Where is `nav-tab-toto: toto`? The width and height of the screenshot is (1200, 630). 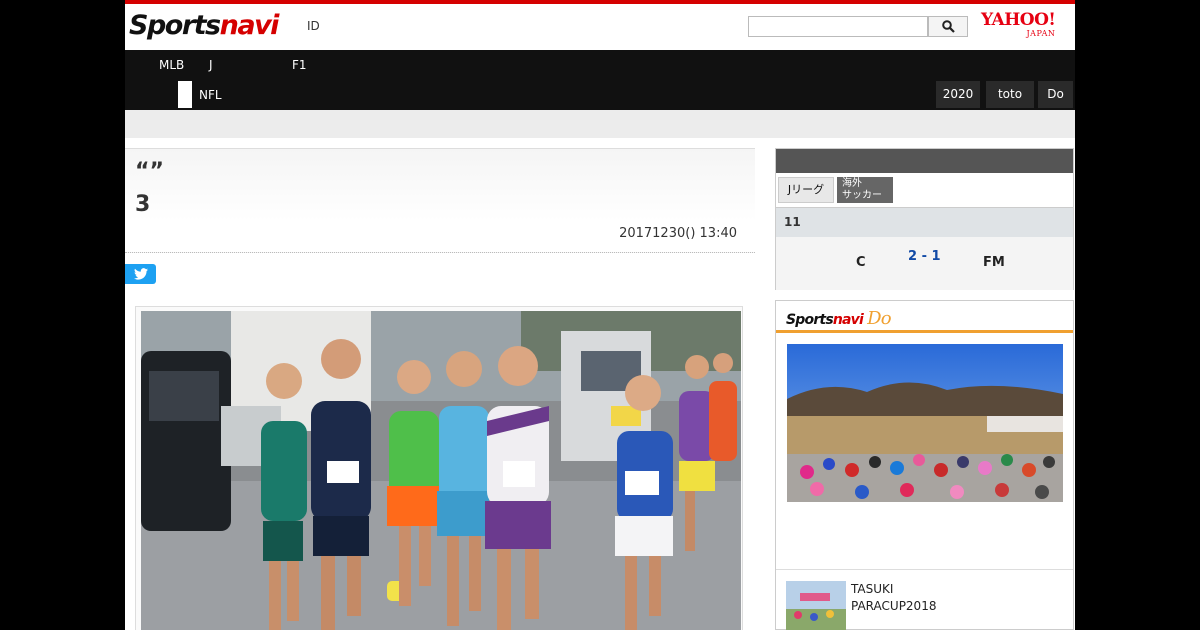
nav-tab-toto: toto is located at coordinates (1010, 94).